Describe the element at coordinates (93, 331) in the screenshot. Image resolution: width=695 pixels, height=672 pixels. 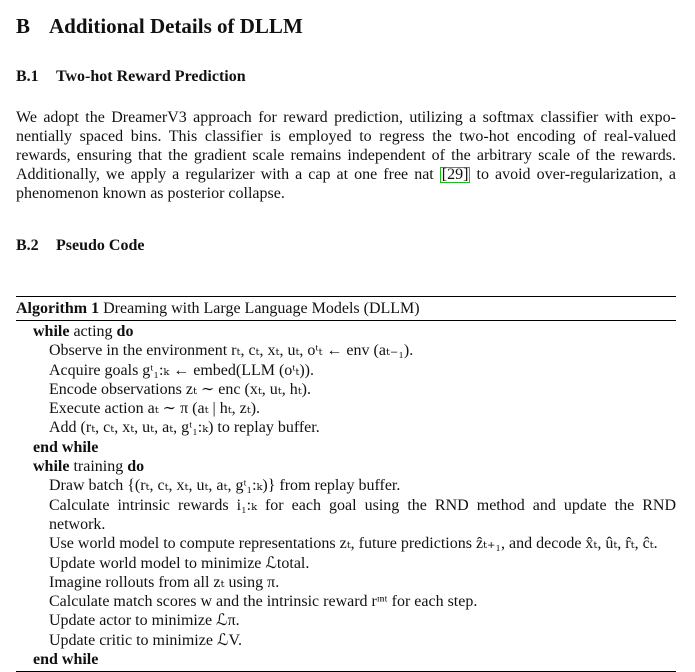
I see `condition: acting` at that location.